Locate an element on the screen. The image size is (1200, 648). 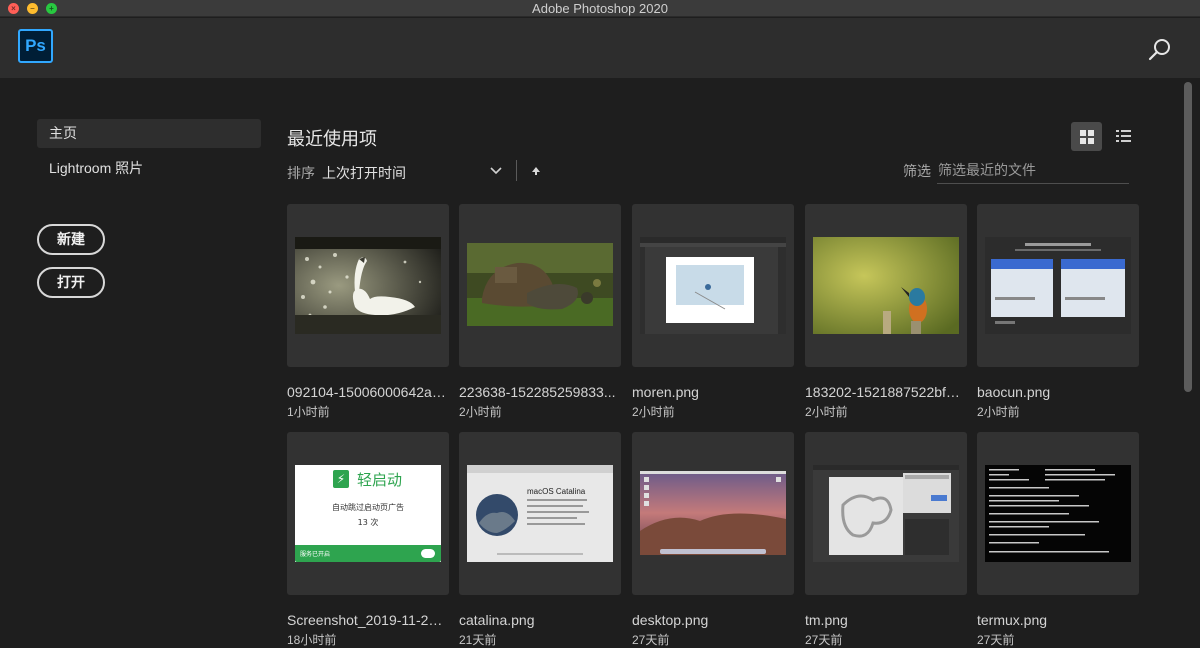
toggle-icon is located at coordinates (428, 553).